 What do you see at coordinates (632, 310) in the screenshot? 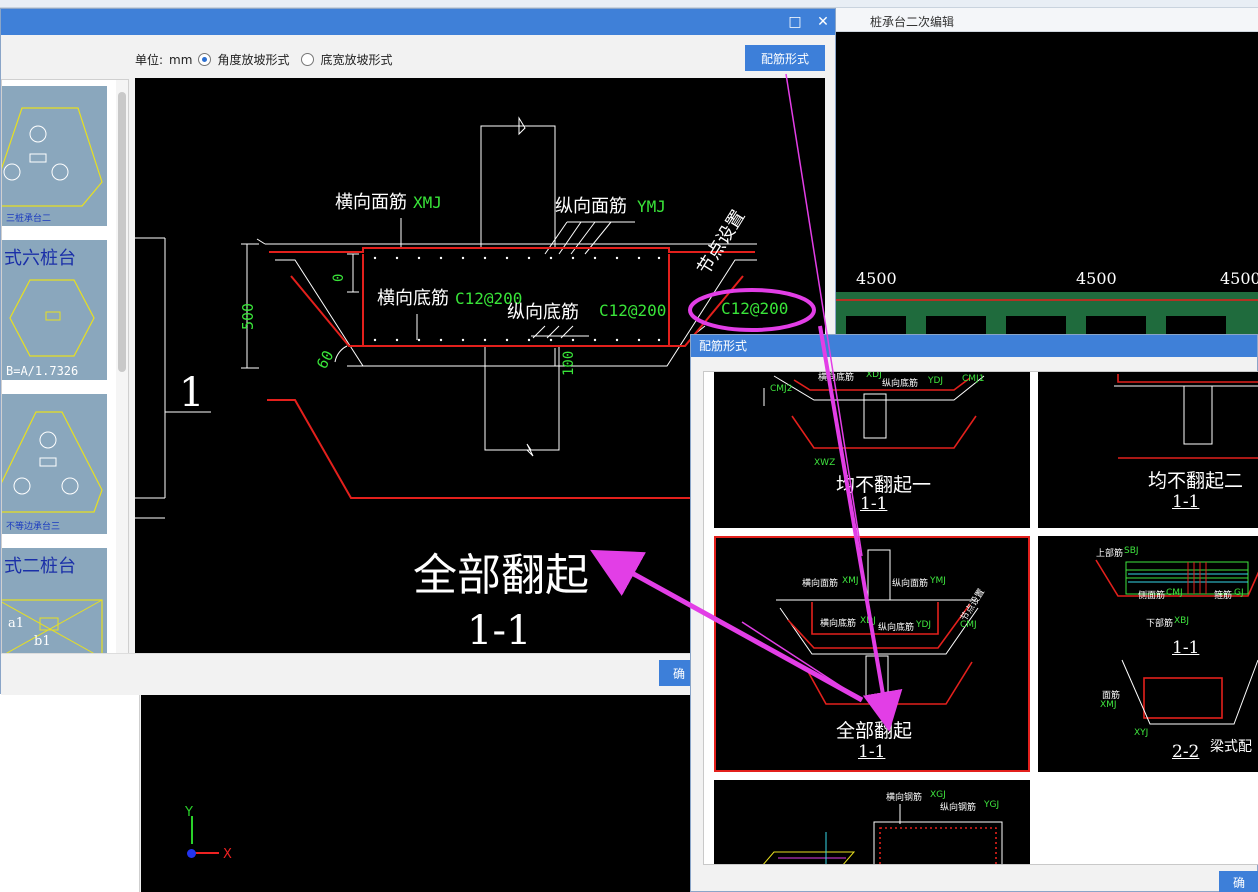
I see `code-ydj: C12@200` at bounding box center [632, 310].